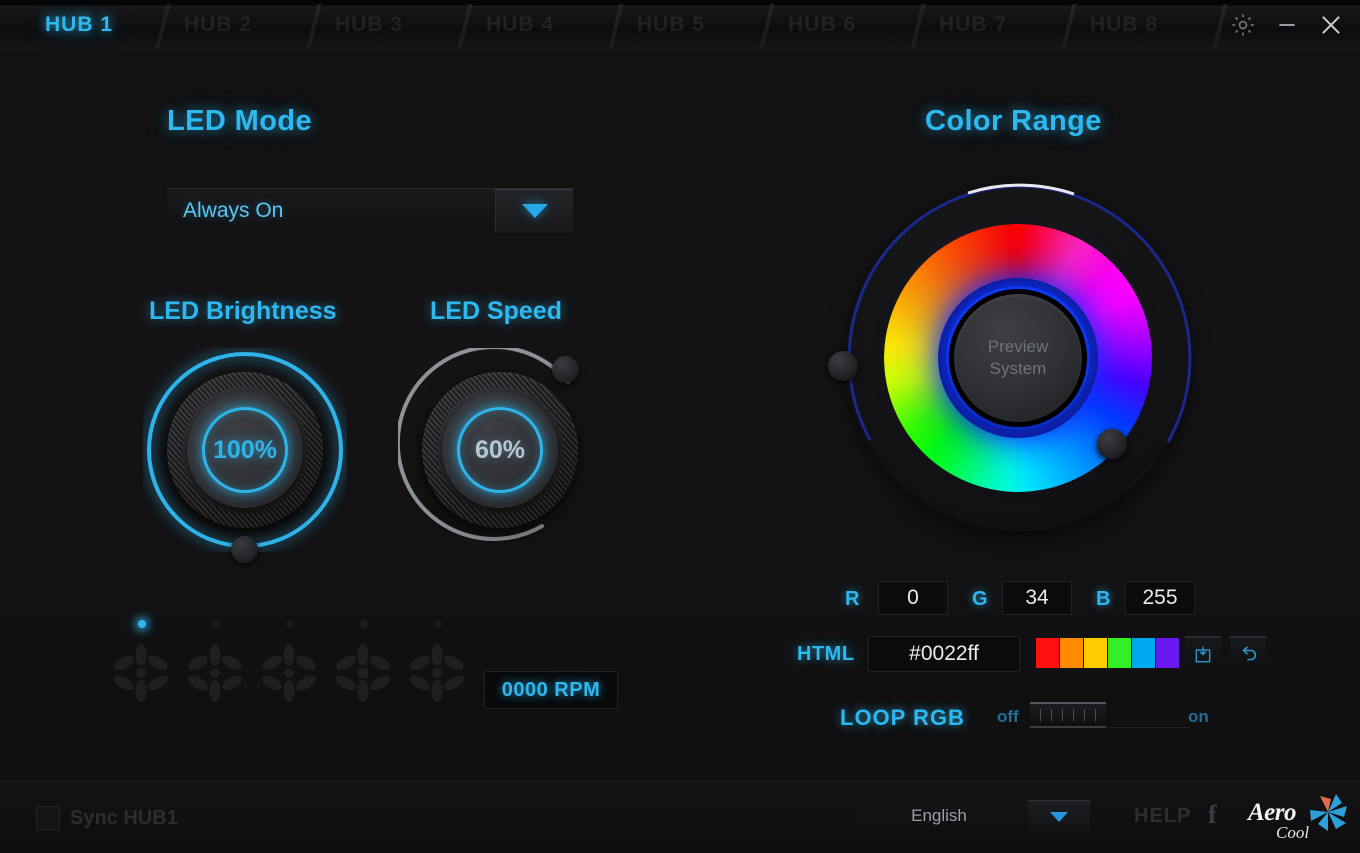 This screenshot has width=1360, height=853. I want to click on help-link: HELP, so click(1162, 816).